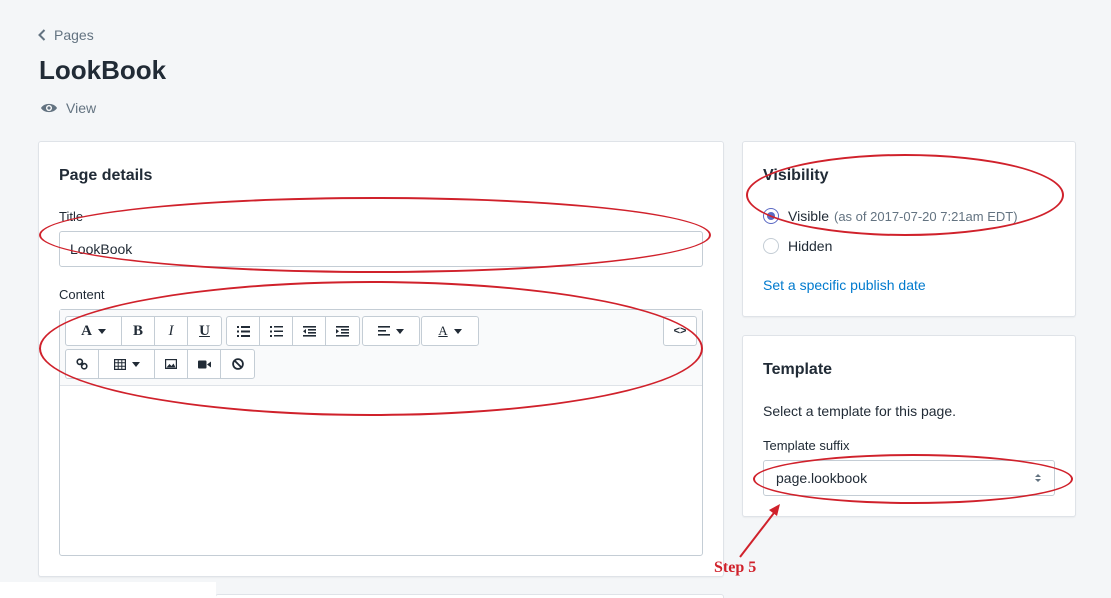 The height and width of the screenshot is (598, 1111). I want to click on insert-link-button, so click(82, 364).